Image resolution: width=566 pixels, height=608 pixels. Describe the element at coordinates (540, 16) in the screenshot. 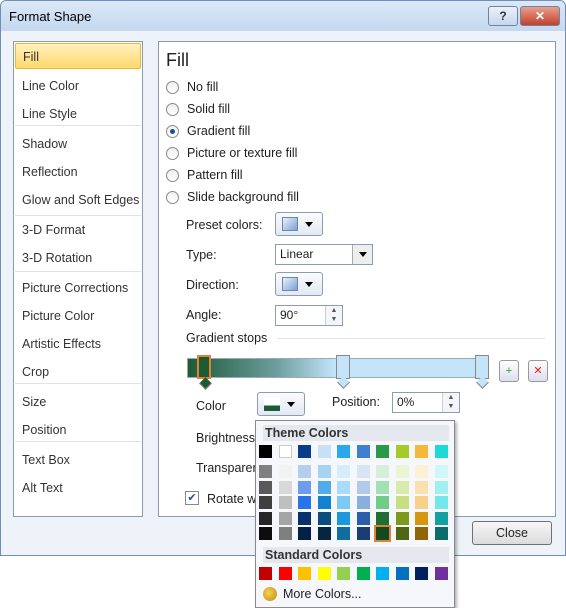

I see `close-window-button: ✕` at that location.